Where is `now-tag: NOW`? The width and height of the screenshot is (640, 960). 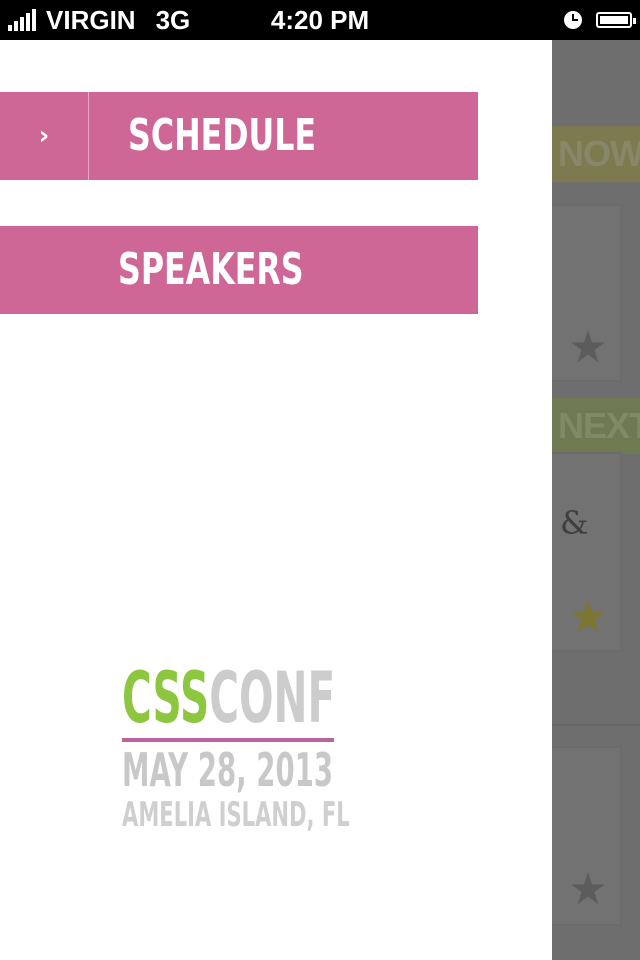 now-tag: NOW is located at coordinates (596, 154).